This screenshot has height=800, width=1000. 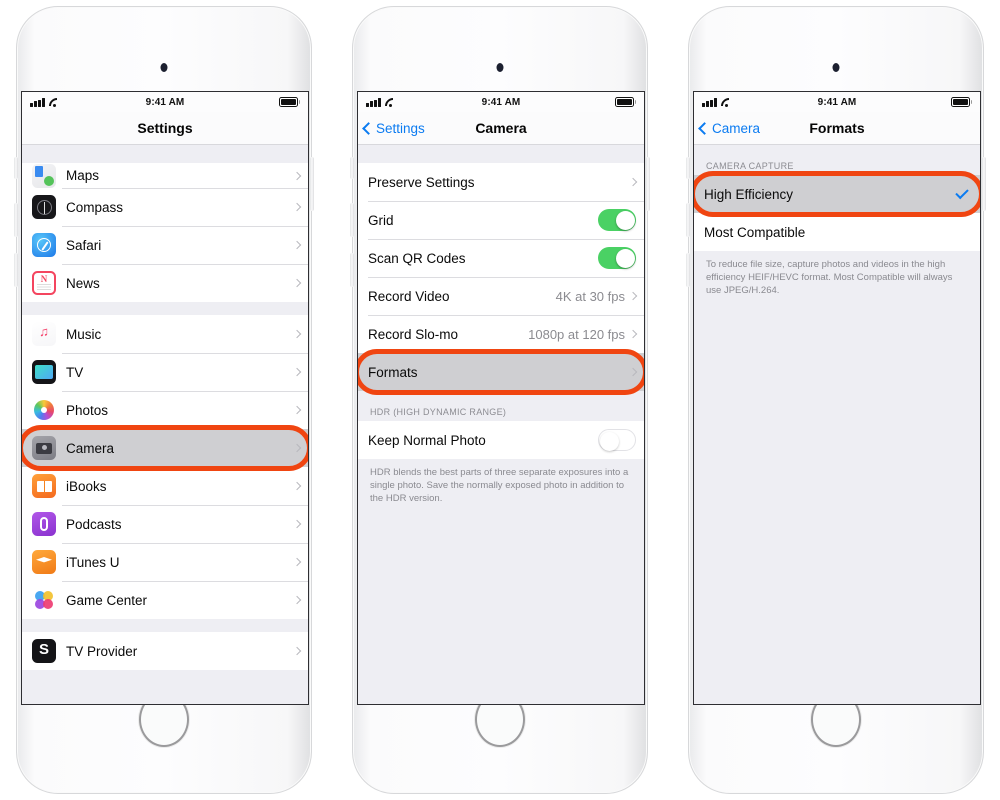 I want to click on list-item-game-center: Game Center, so click(x=165, y=600).